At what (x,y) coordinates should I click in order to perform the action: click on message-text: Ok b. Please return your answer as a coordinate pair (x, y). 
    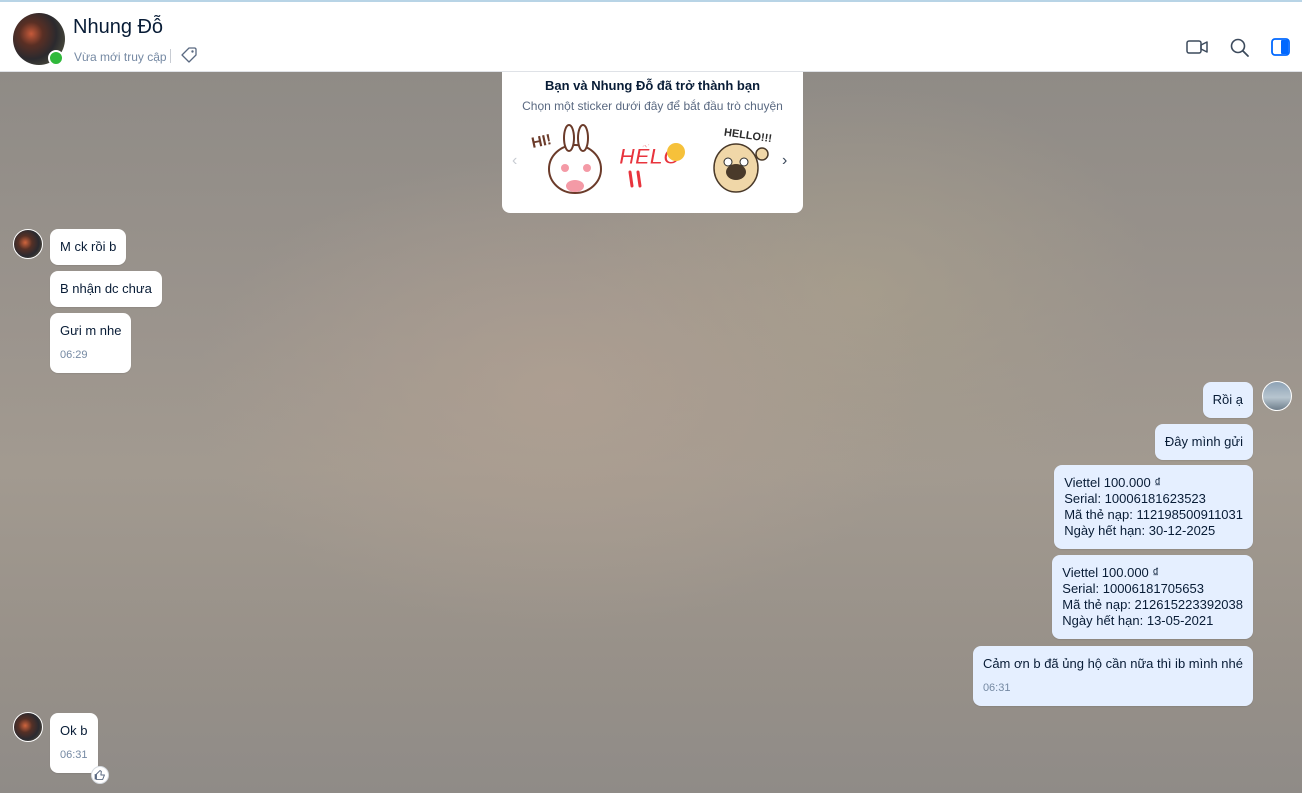
    Looking at the image, I should click on (74, 730).